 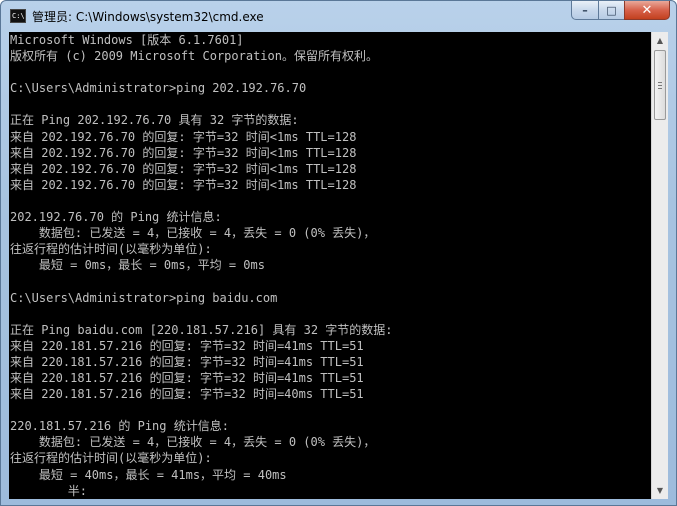 I want to click on scroll-down-arrow-icon: ▼, so click(x=660, y=490).